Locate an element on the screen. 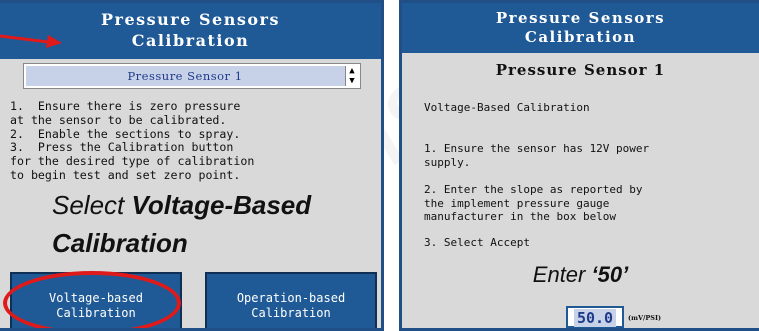 The height and width of the screenshot is (331, 759). calibration-mode-label: Voltage-Based Calibration is located at coordinates (507, 107).